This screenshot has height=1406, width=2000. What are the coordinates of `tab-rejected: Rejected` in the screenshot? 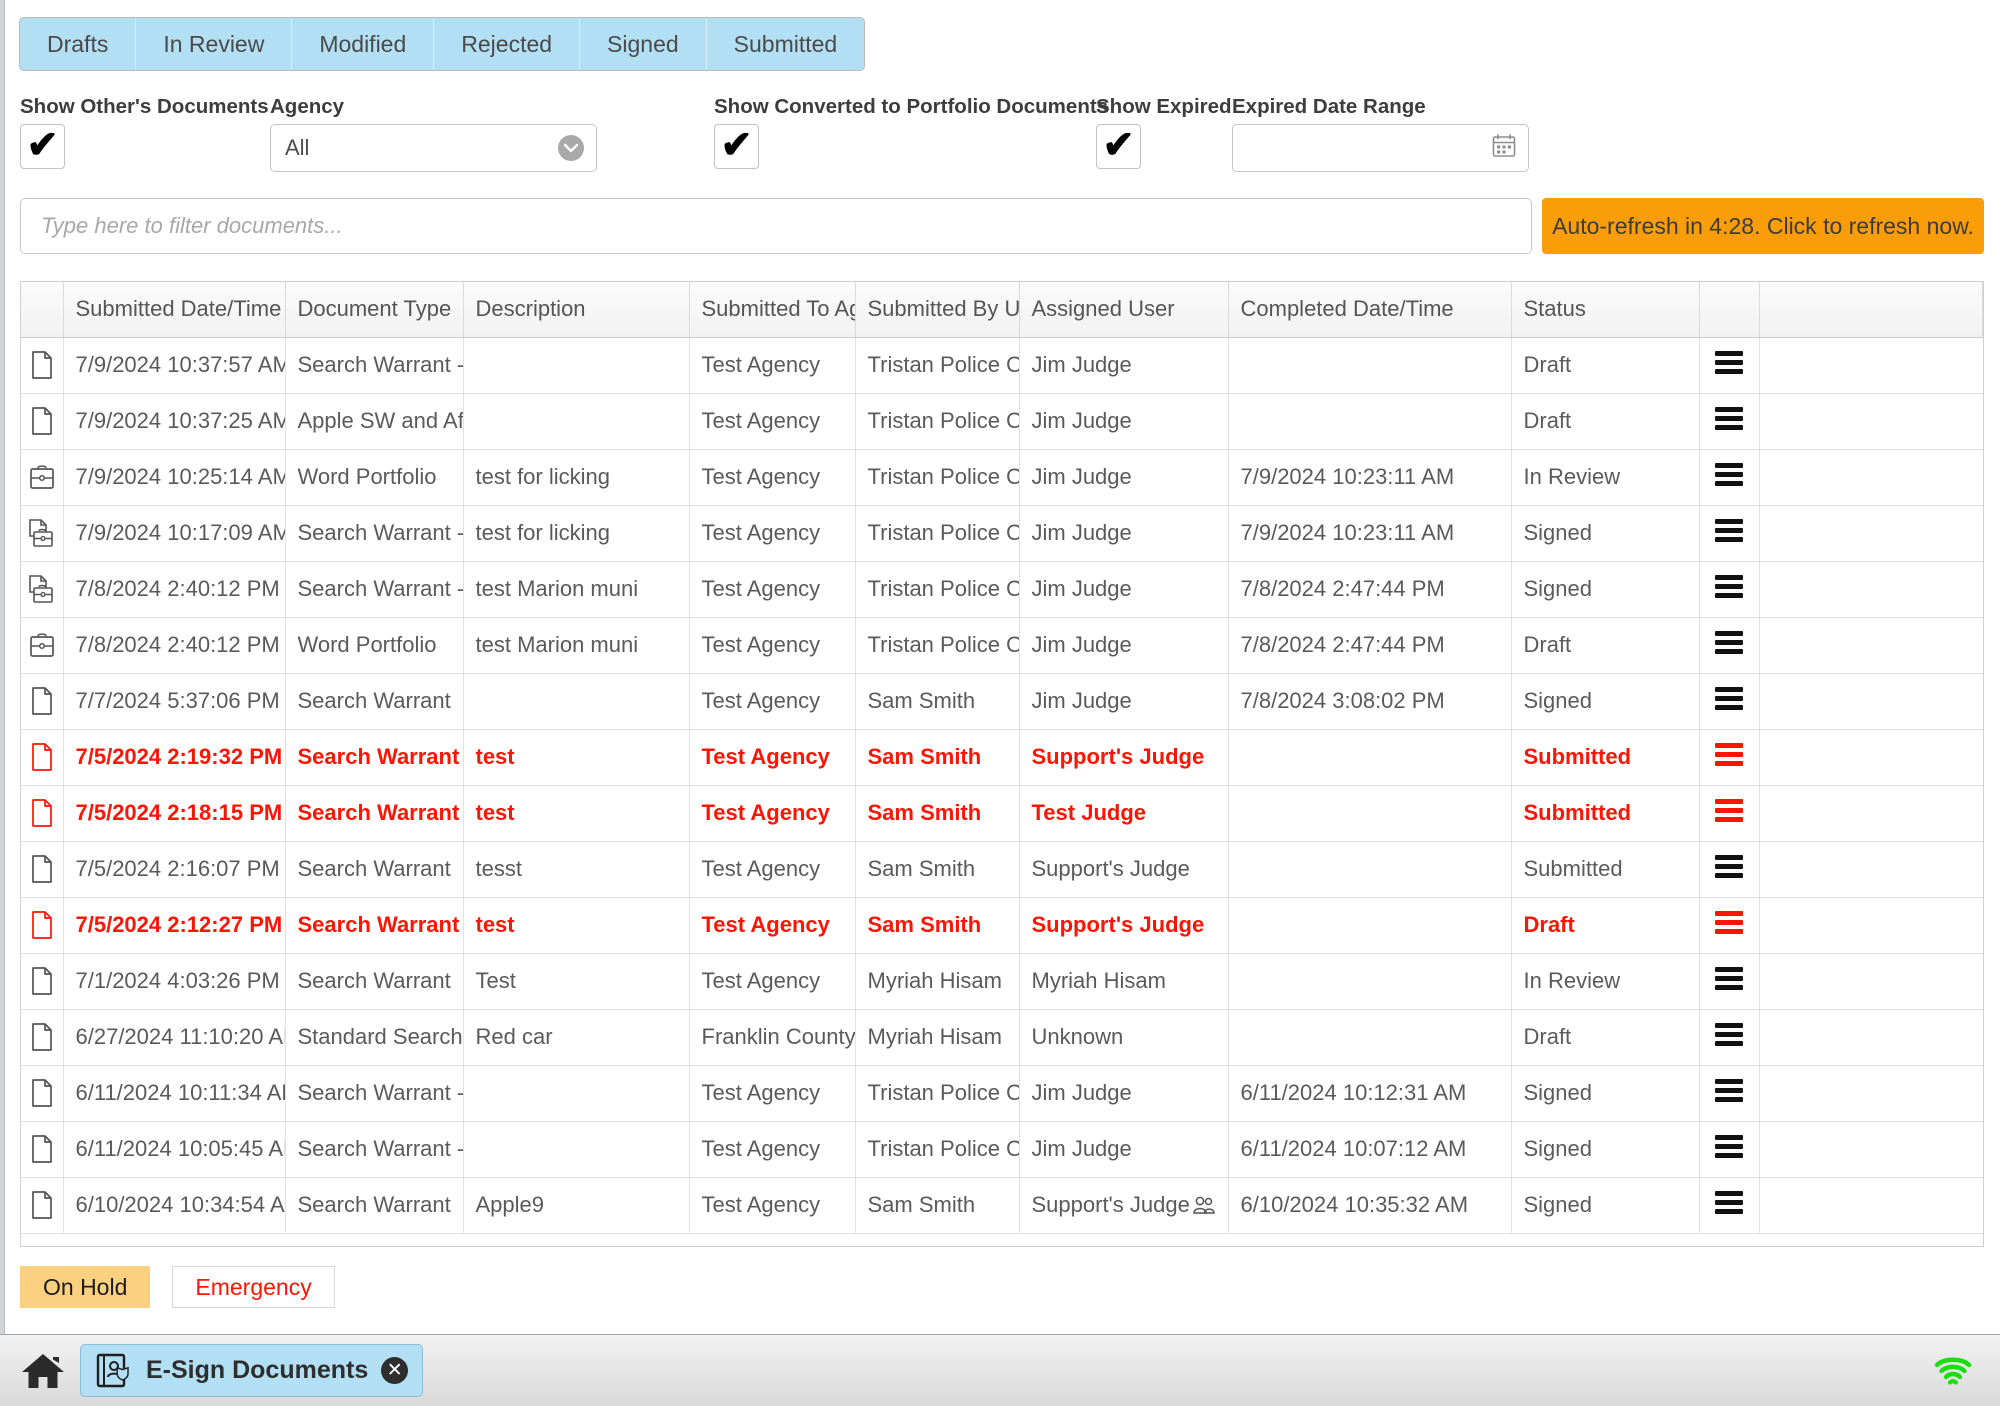 It's located at (507, 44).